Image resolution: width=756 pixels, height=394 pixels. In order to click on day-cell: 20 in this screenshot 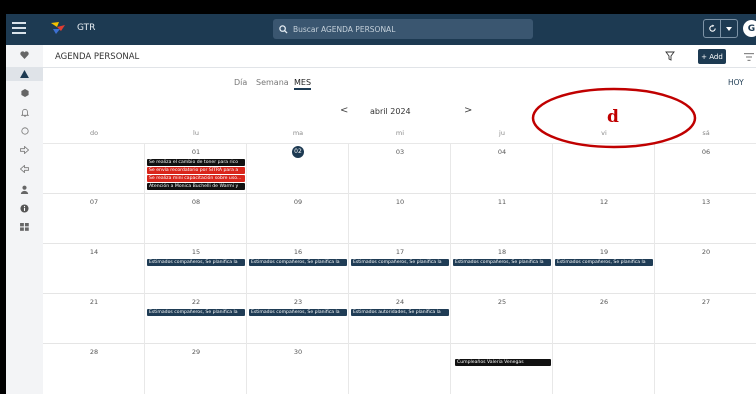, I will do `click(705, 269)`.